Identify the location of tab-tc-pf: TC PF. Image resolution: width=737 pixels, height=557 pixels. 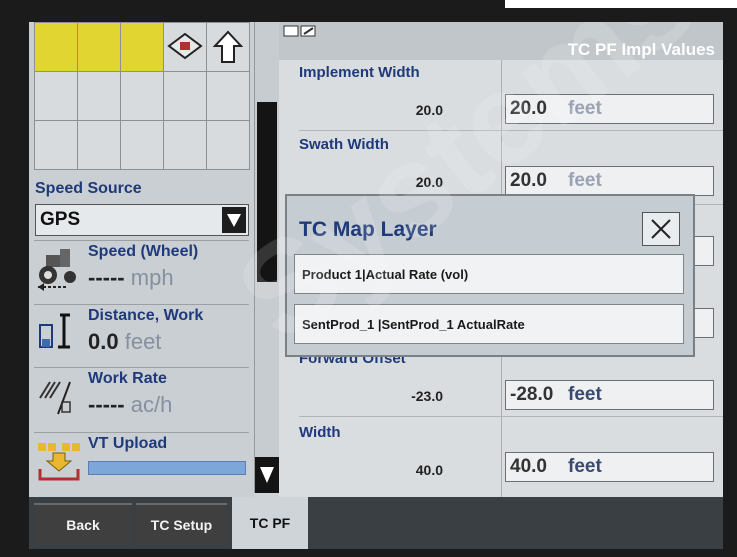
(270, 523).